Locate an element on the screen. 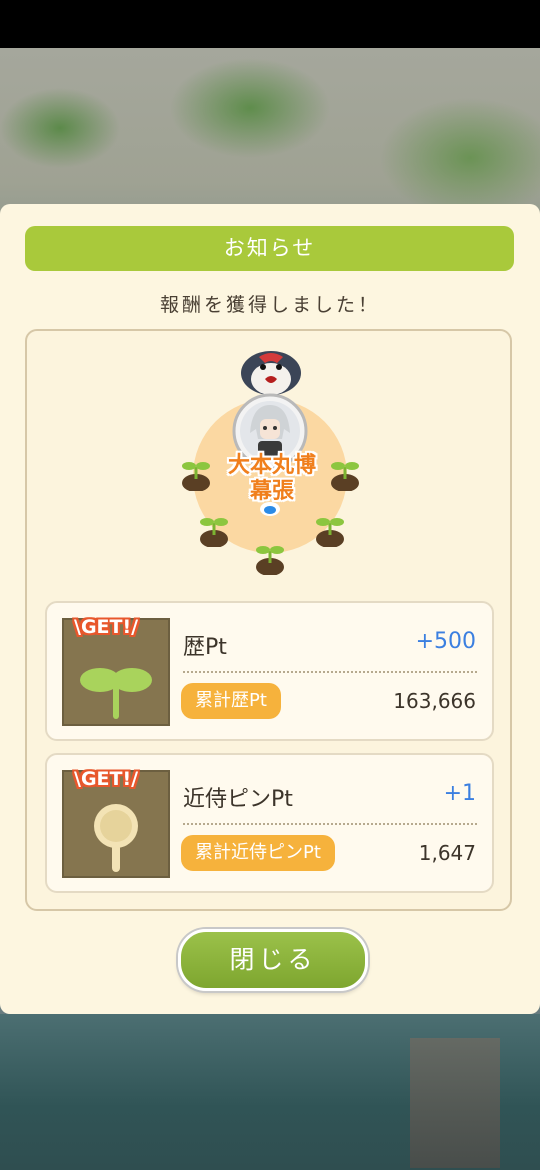 This screenshot has height=1170, width=540. total-value: 1,647 is located at coordinates (447, 853).